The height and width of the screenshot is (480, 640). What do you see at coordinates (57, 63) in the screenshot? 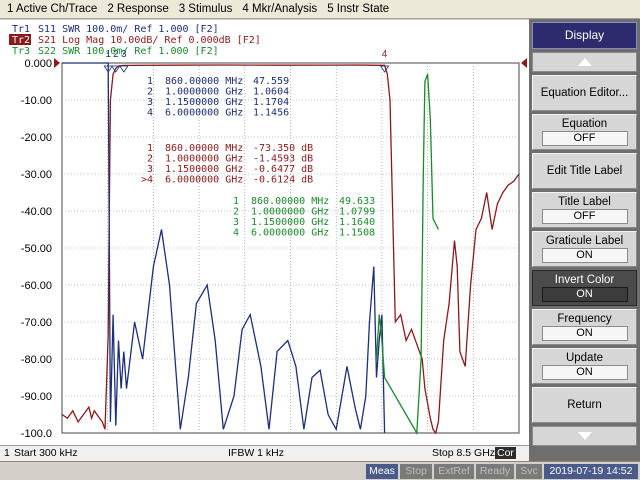
I see `reference-marker-icon` at bounding box center [57, 63].